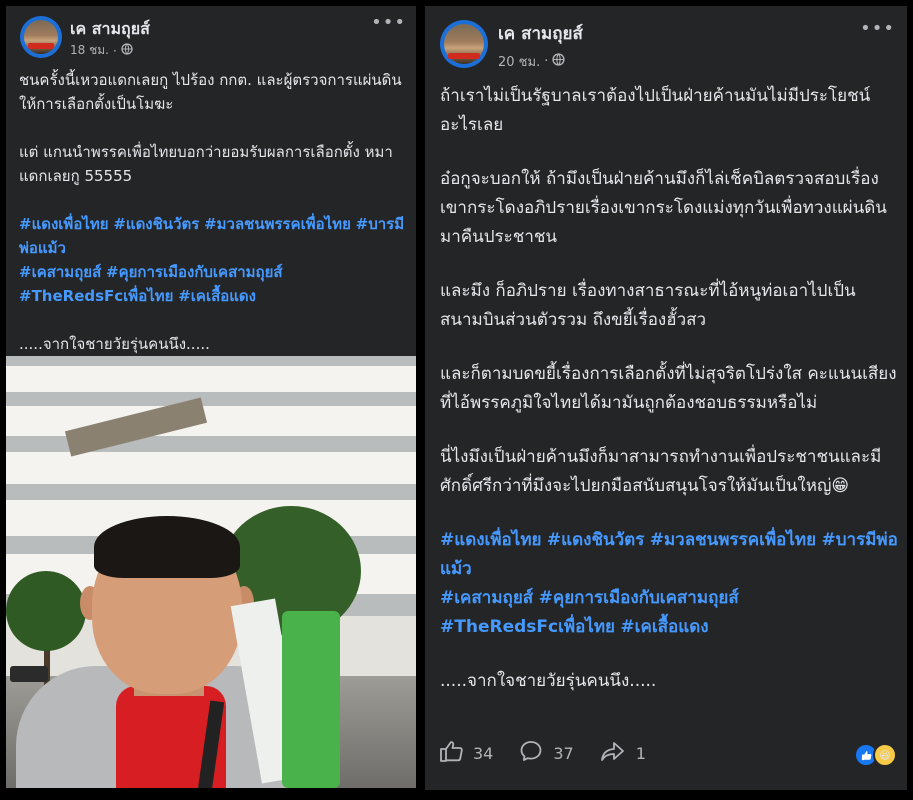 This screenshot has height=800, width=913. What do you see at coordinates (531, 753) in the screenshot?
I see `comment-icon` at bounding box center [531, 753].